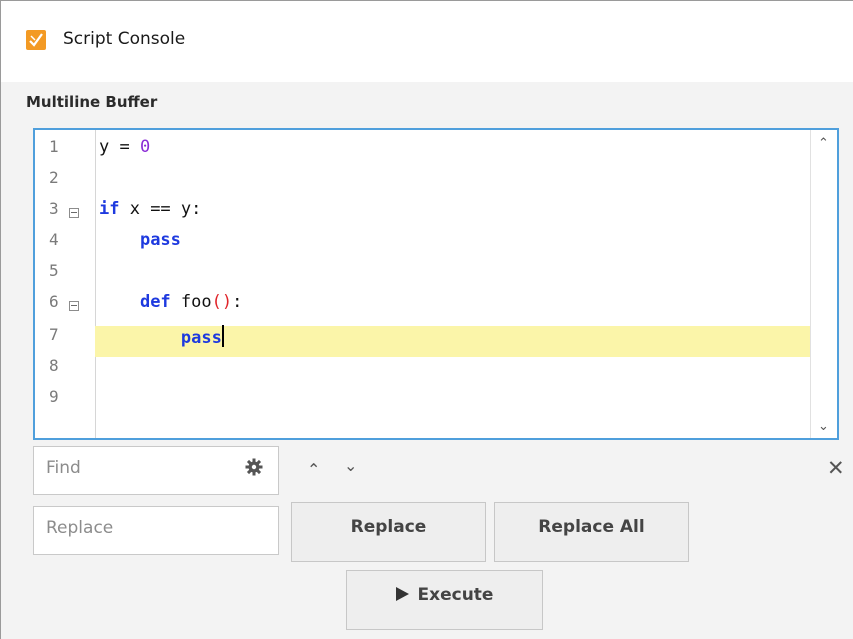 This screenshot has height=639, width=853. I want to click on replace-all-button: Replace All, so click(591, 532).